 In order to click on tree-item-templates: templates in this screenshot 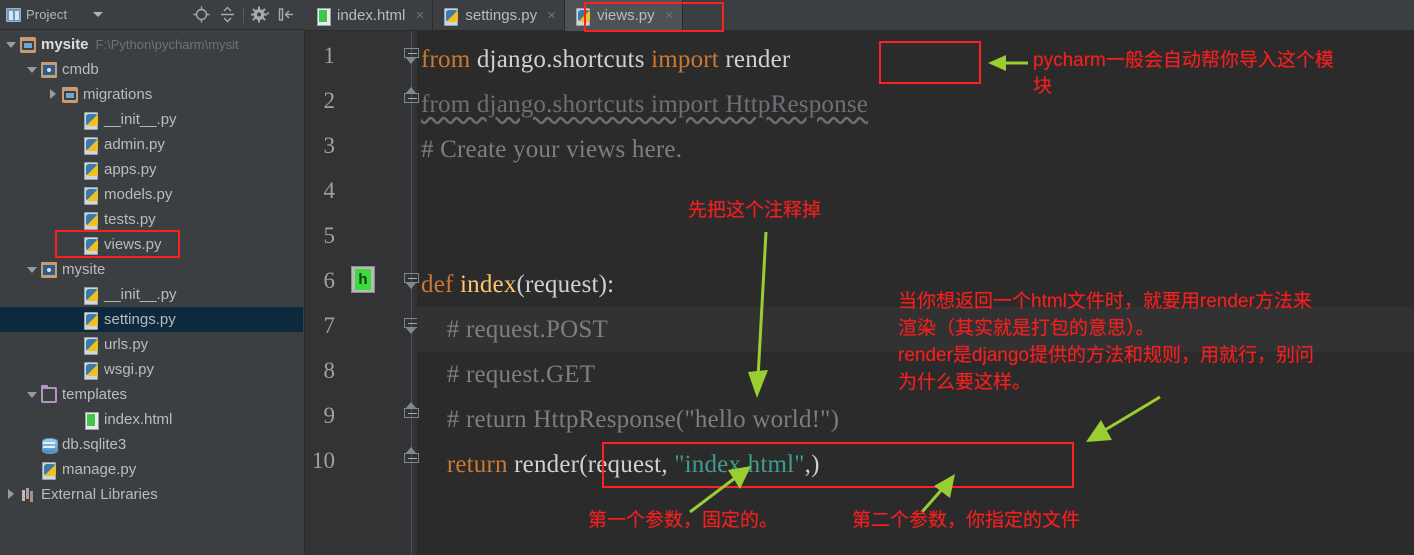, I will do `click(151, 394)`.